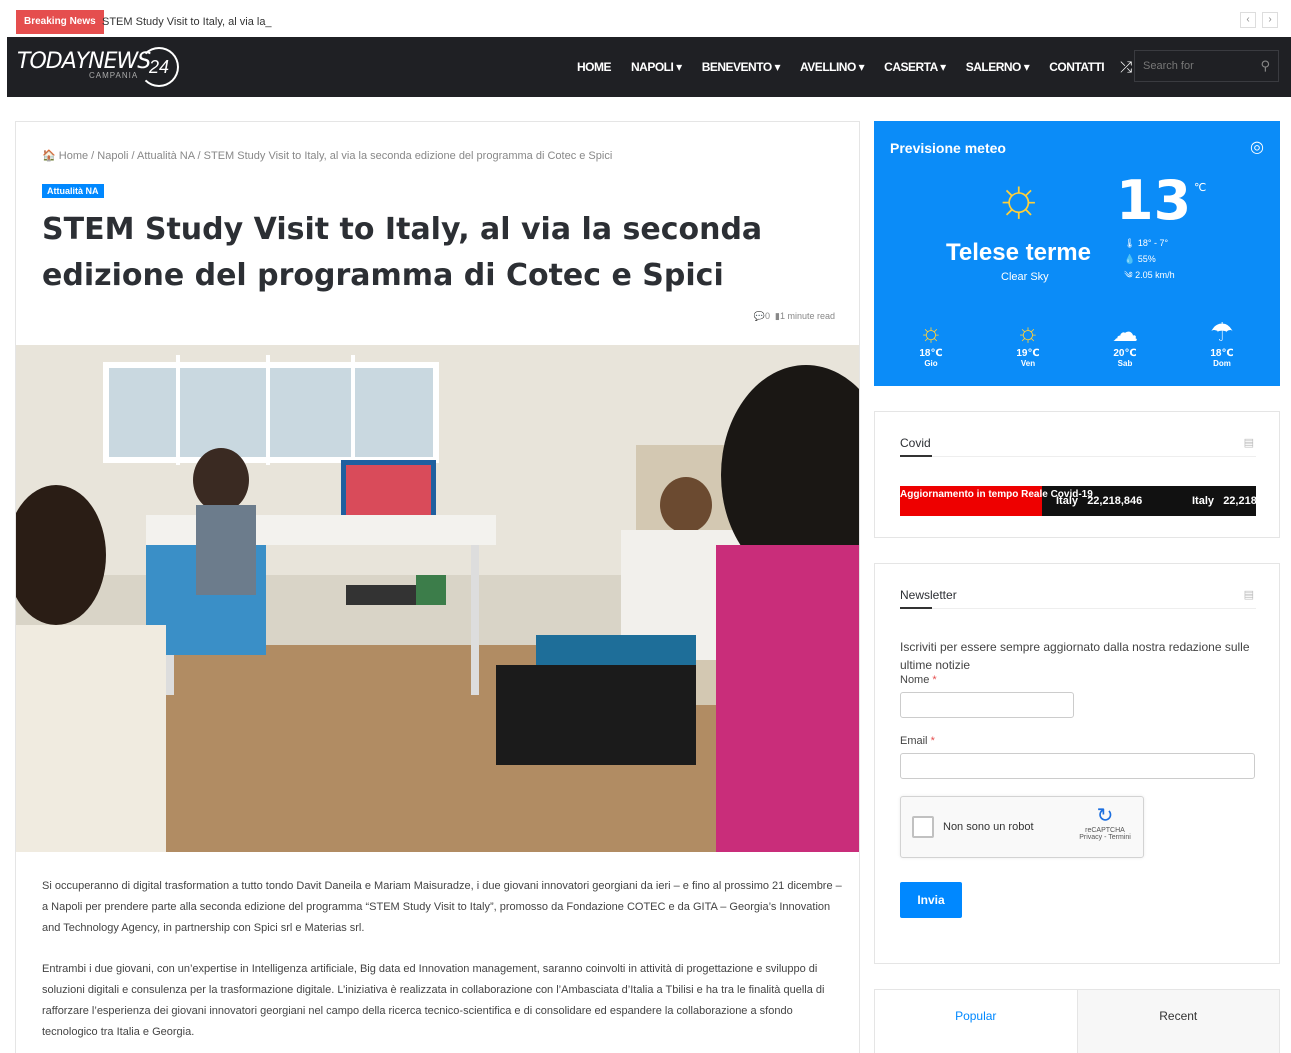 The height and width of the screenshot is (1053, 1291). Describe the element at coordinates (1270, 20) in the screenshot. I see `next-arrow-icon: ›` at that location.